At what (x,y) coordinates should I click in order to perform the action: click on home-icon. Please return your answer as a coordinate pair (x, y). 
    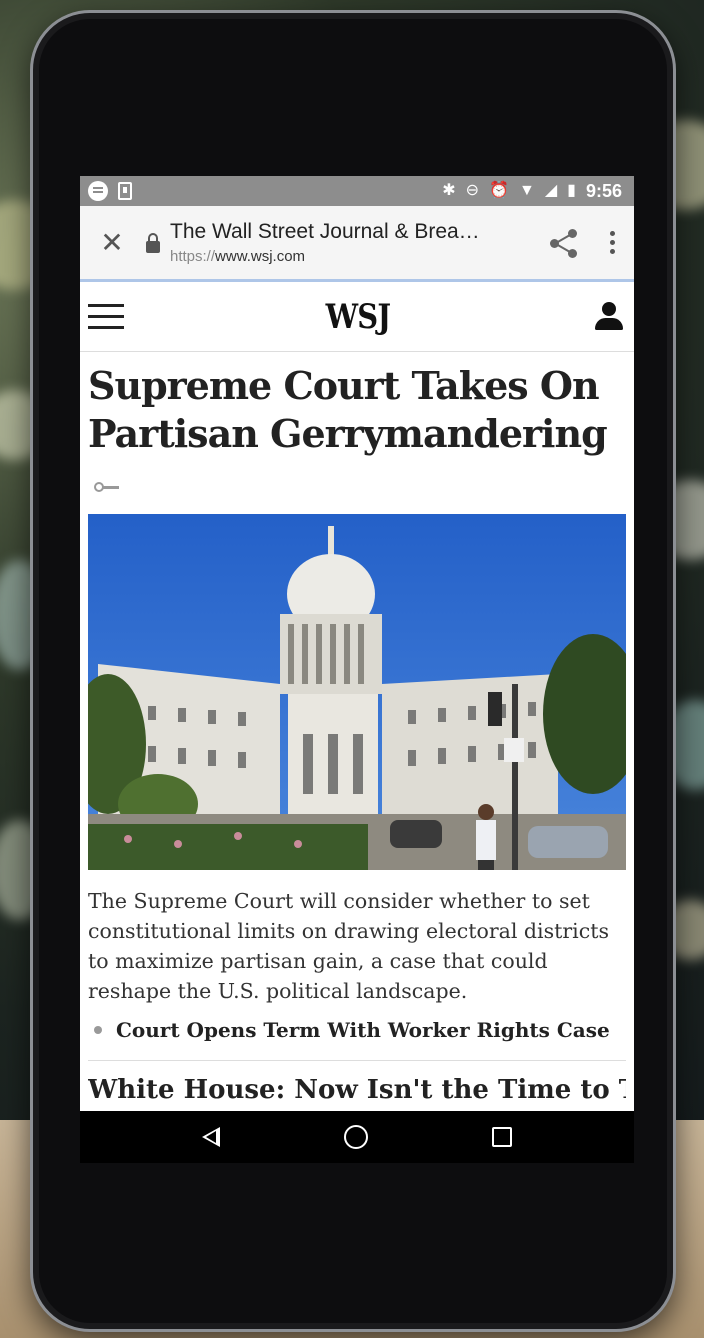
    Looking at the image, I should click on (356, 1137).